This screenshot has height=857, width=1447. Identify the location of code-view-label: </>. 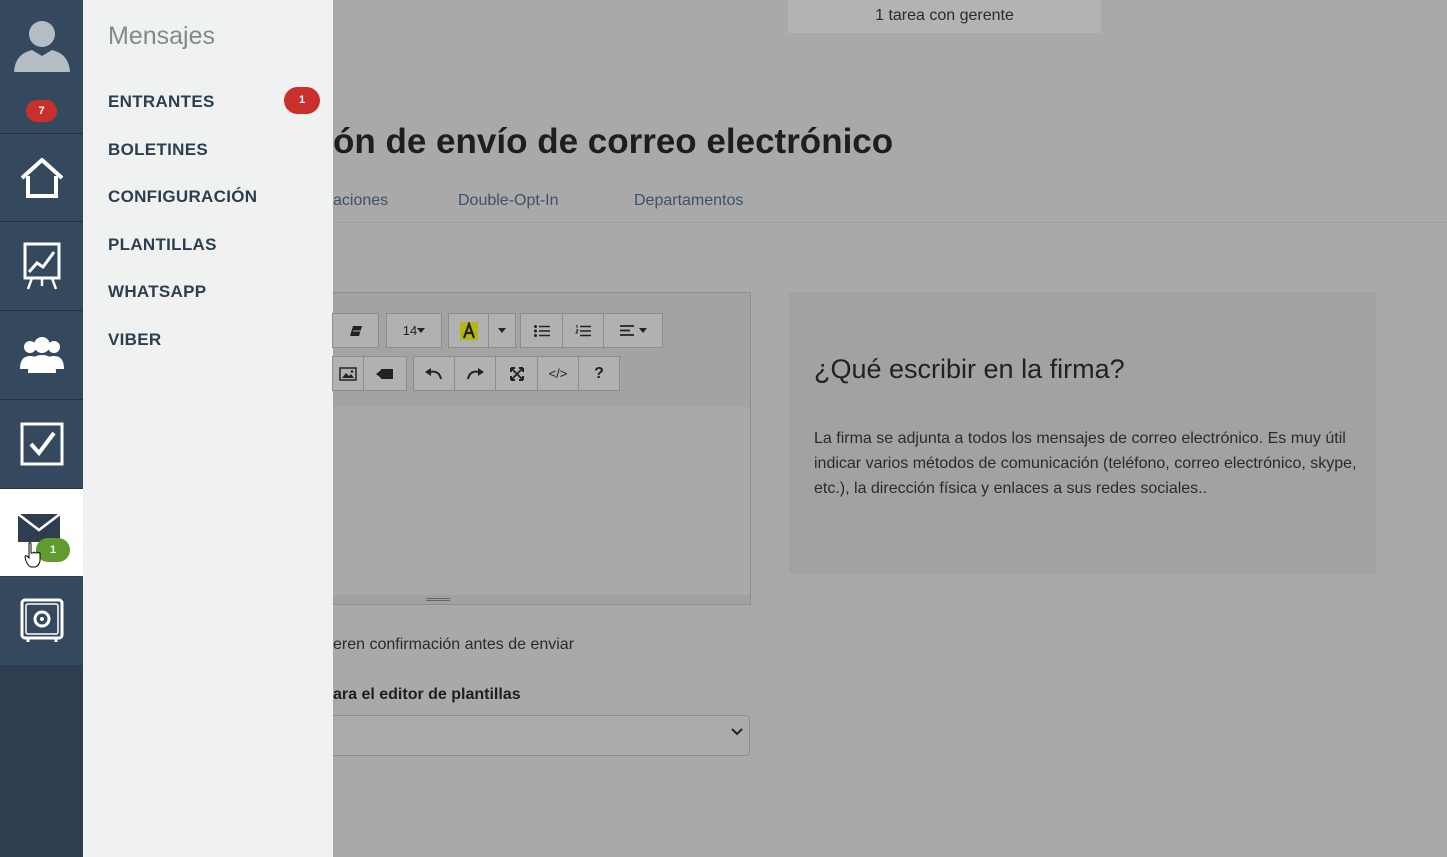
(558, 373).